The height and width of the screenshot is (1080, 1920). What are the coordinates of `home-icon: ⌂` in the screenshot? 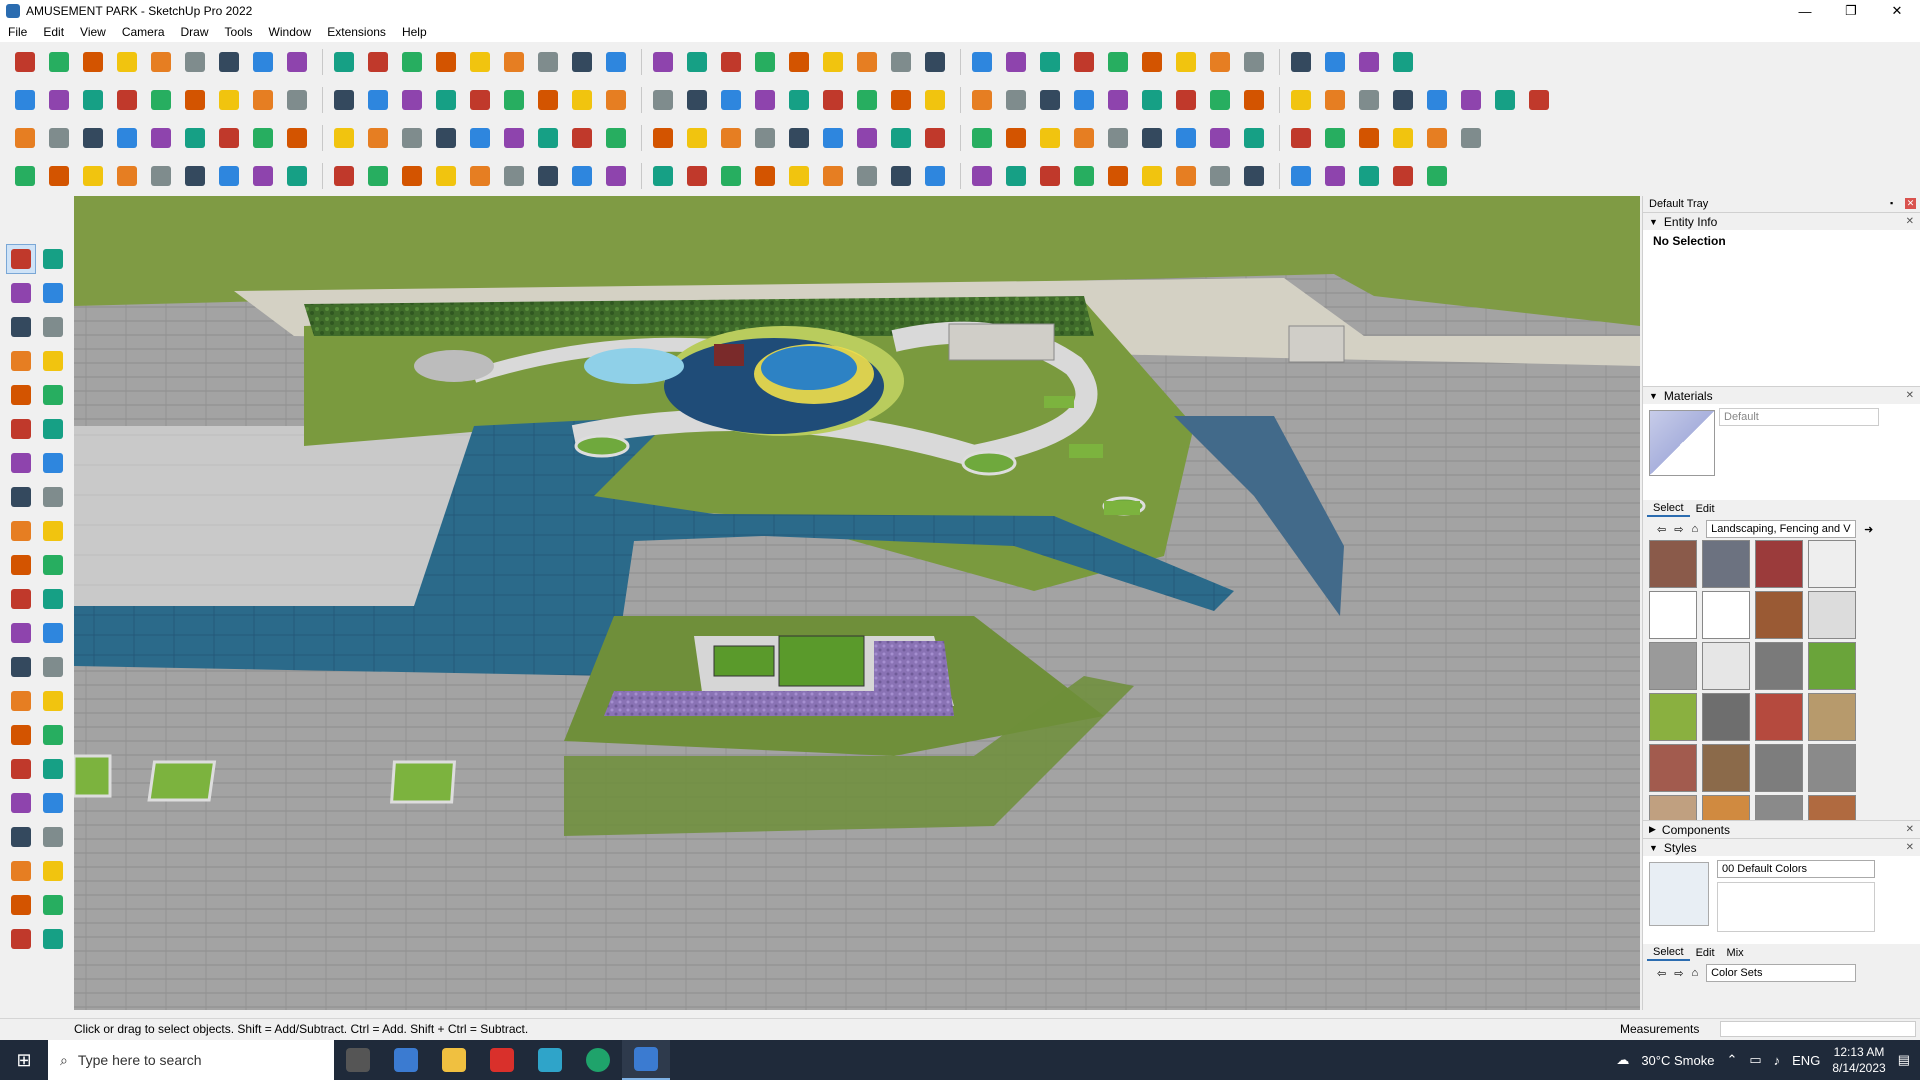 It's located at (1694, 973).